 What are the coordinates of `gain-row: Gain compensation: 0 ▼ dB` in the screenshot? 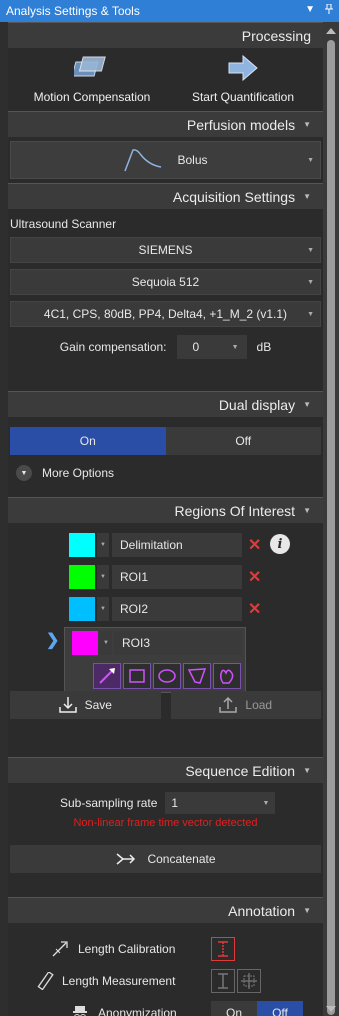 It's located at (165, 347).